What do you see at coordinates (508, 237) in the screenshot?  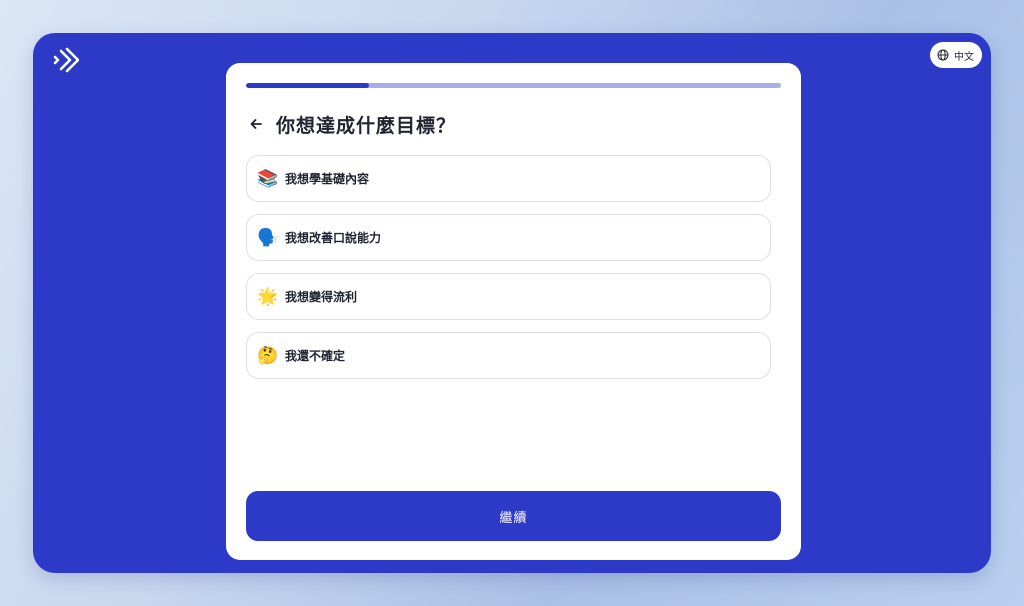 I see `goal-option-speaking: 🗣️ 我想改善口說能力` at bounding box center [508, 237].